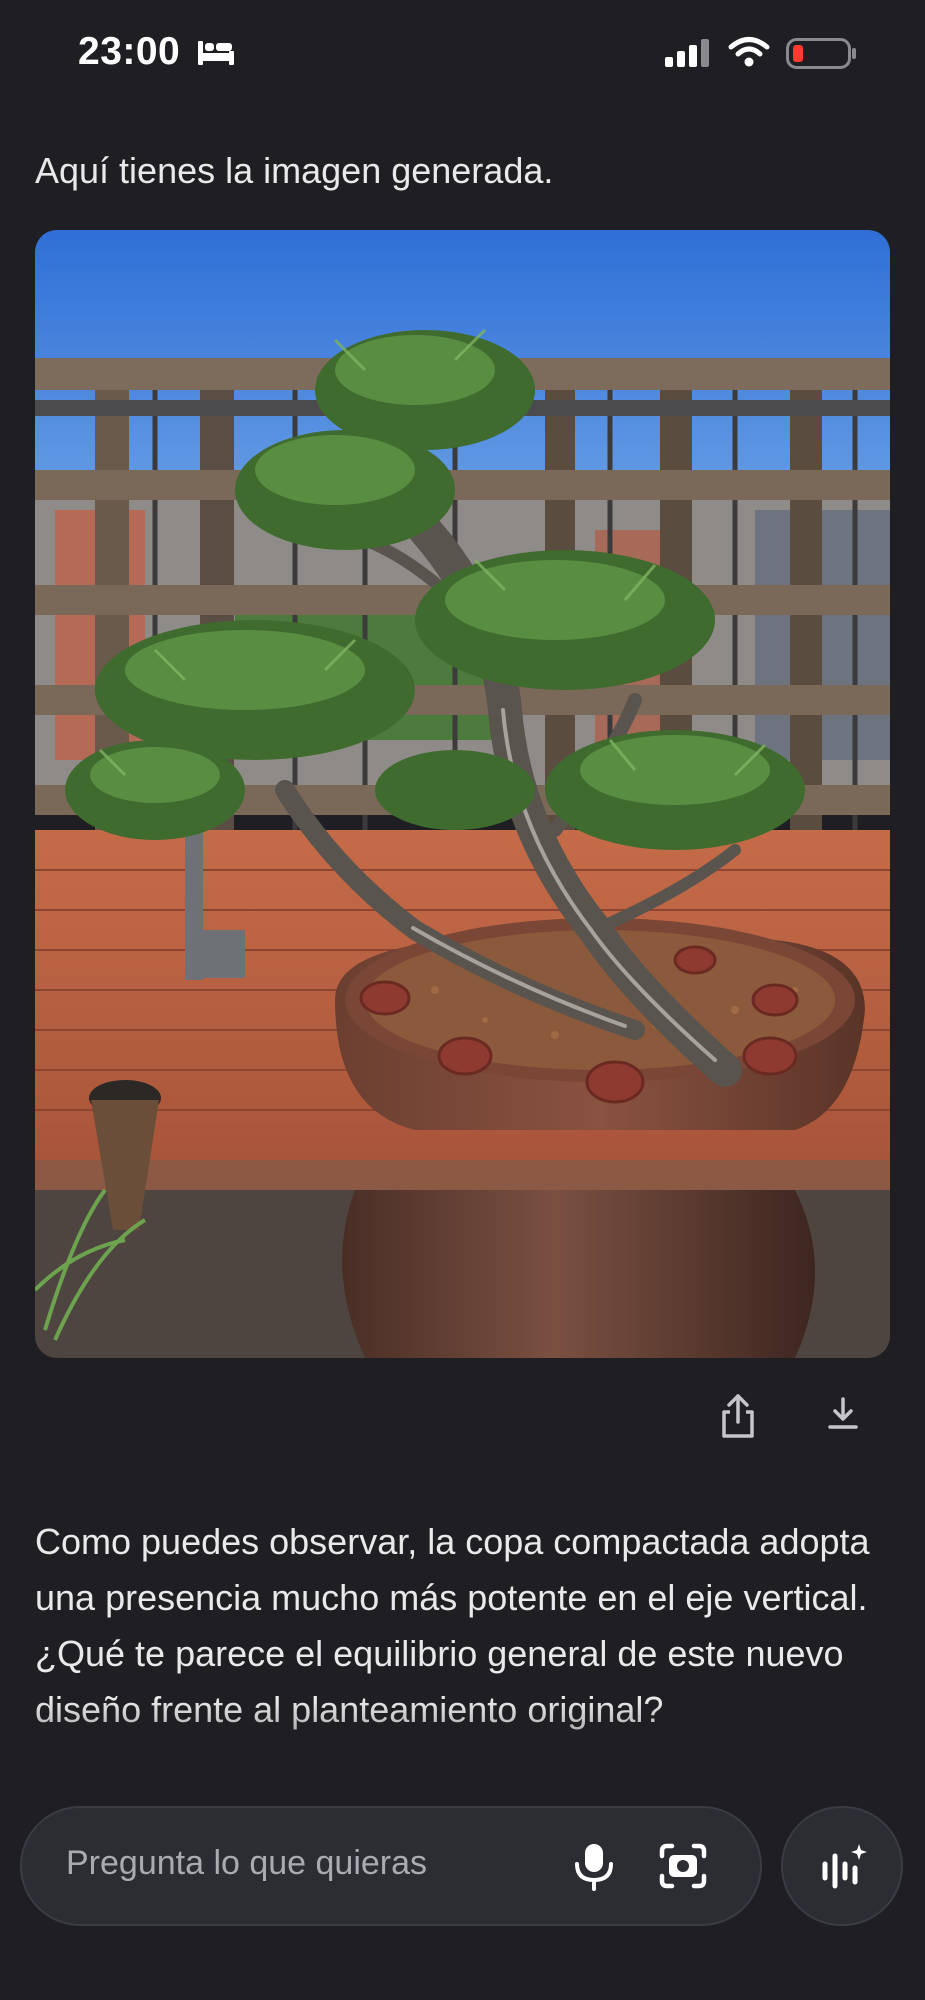  What do you see at coordinates (821, 53) in the screenshot?
I see `battery-icon` at bounding box center [821, 53].